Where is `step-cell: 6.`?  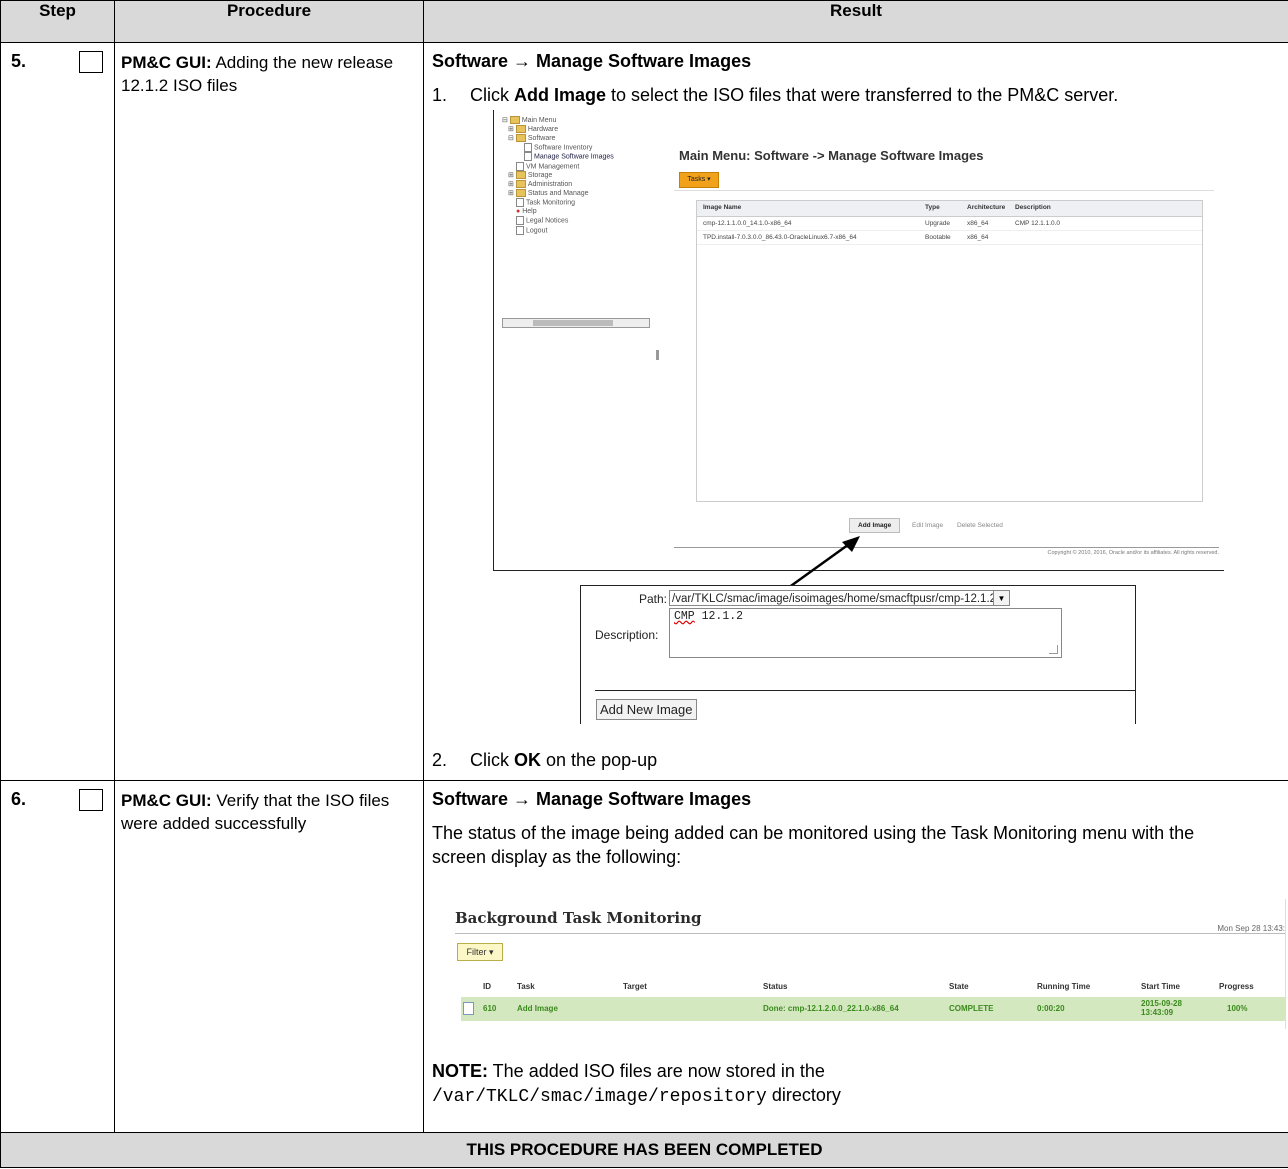 step-cell: 6. is located at coordinates (57, 956).